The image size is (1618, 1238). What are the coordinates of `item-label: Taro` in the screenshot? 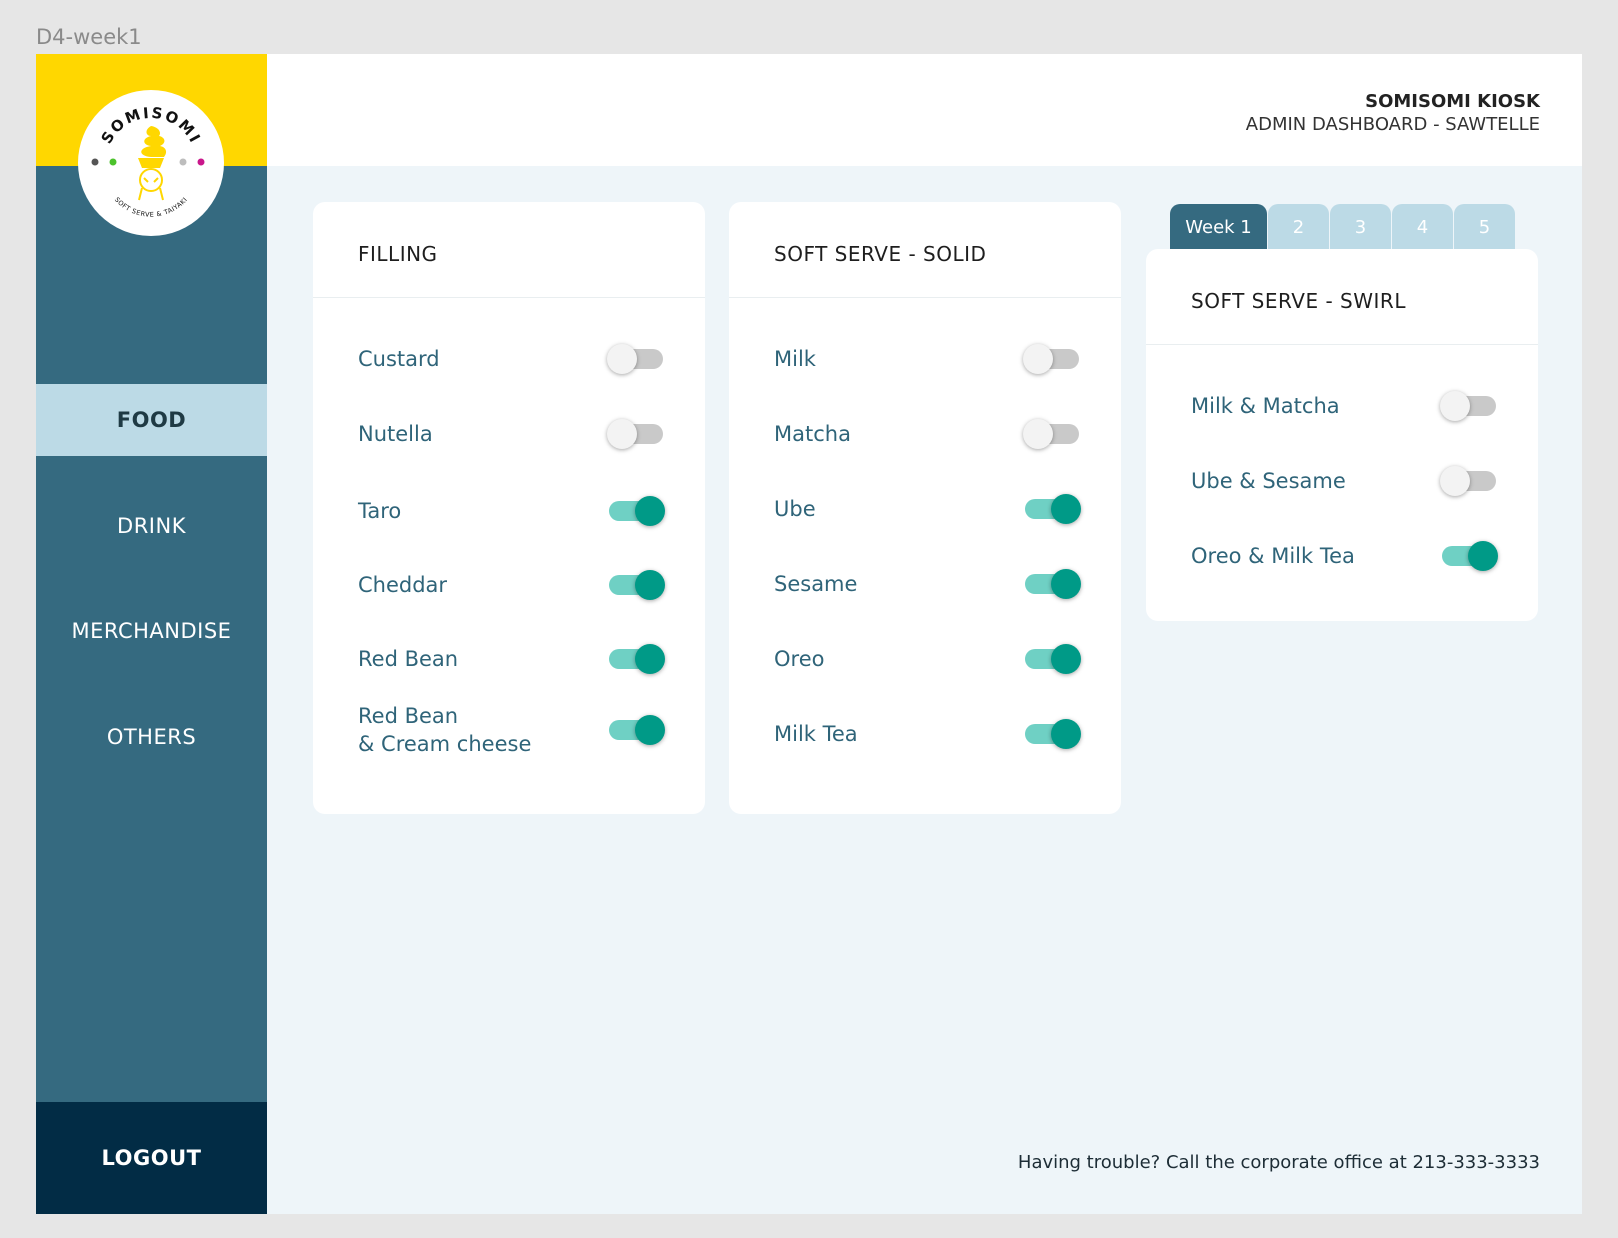 It's located at (380, 511).